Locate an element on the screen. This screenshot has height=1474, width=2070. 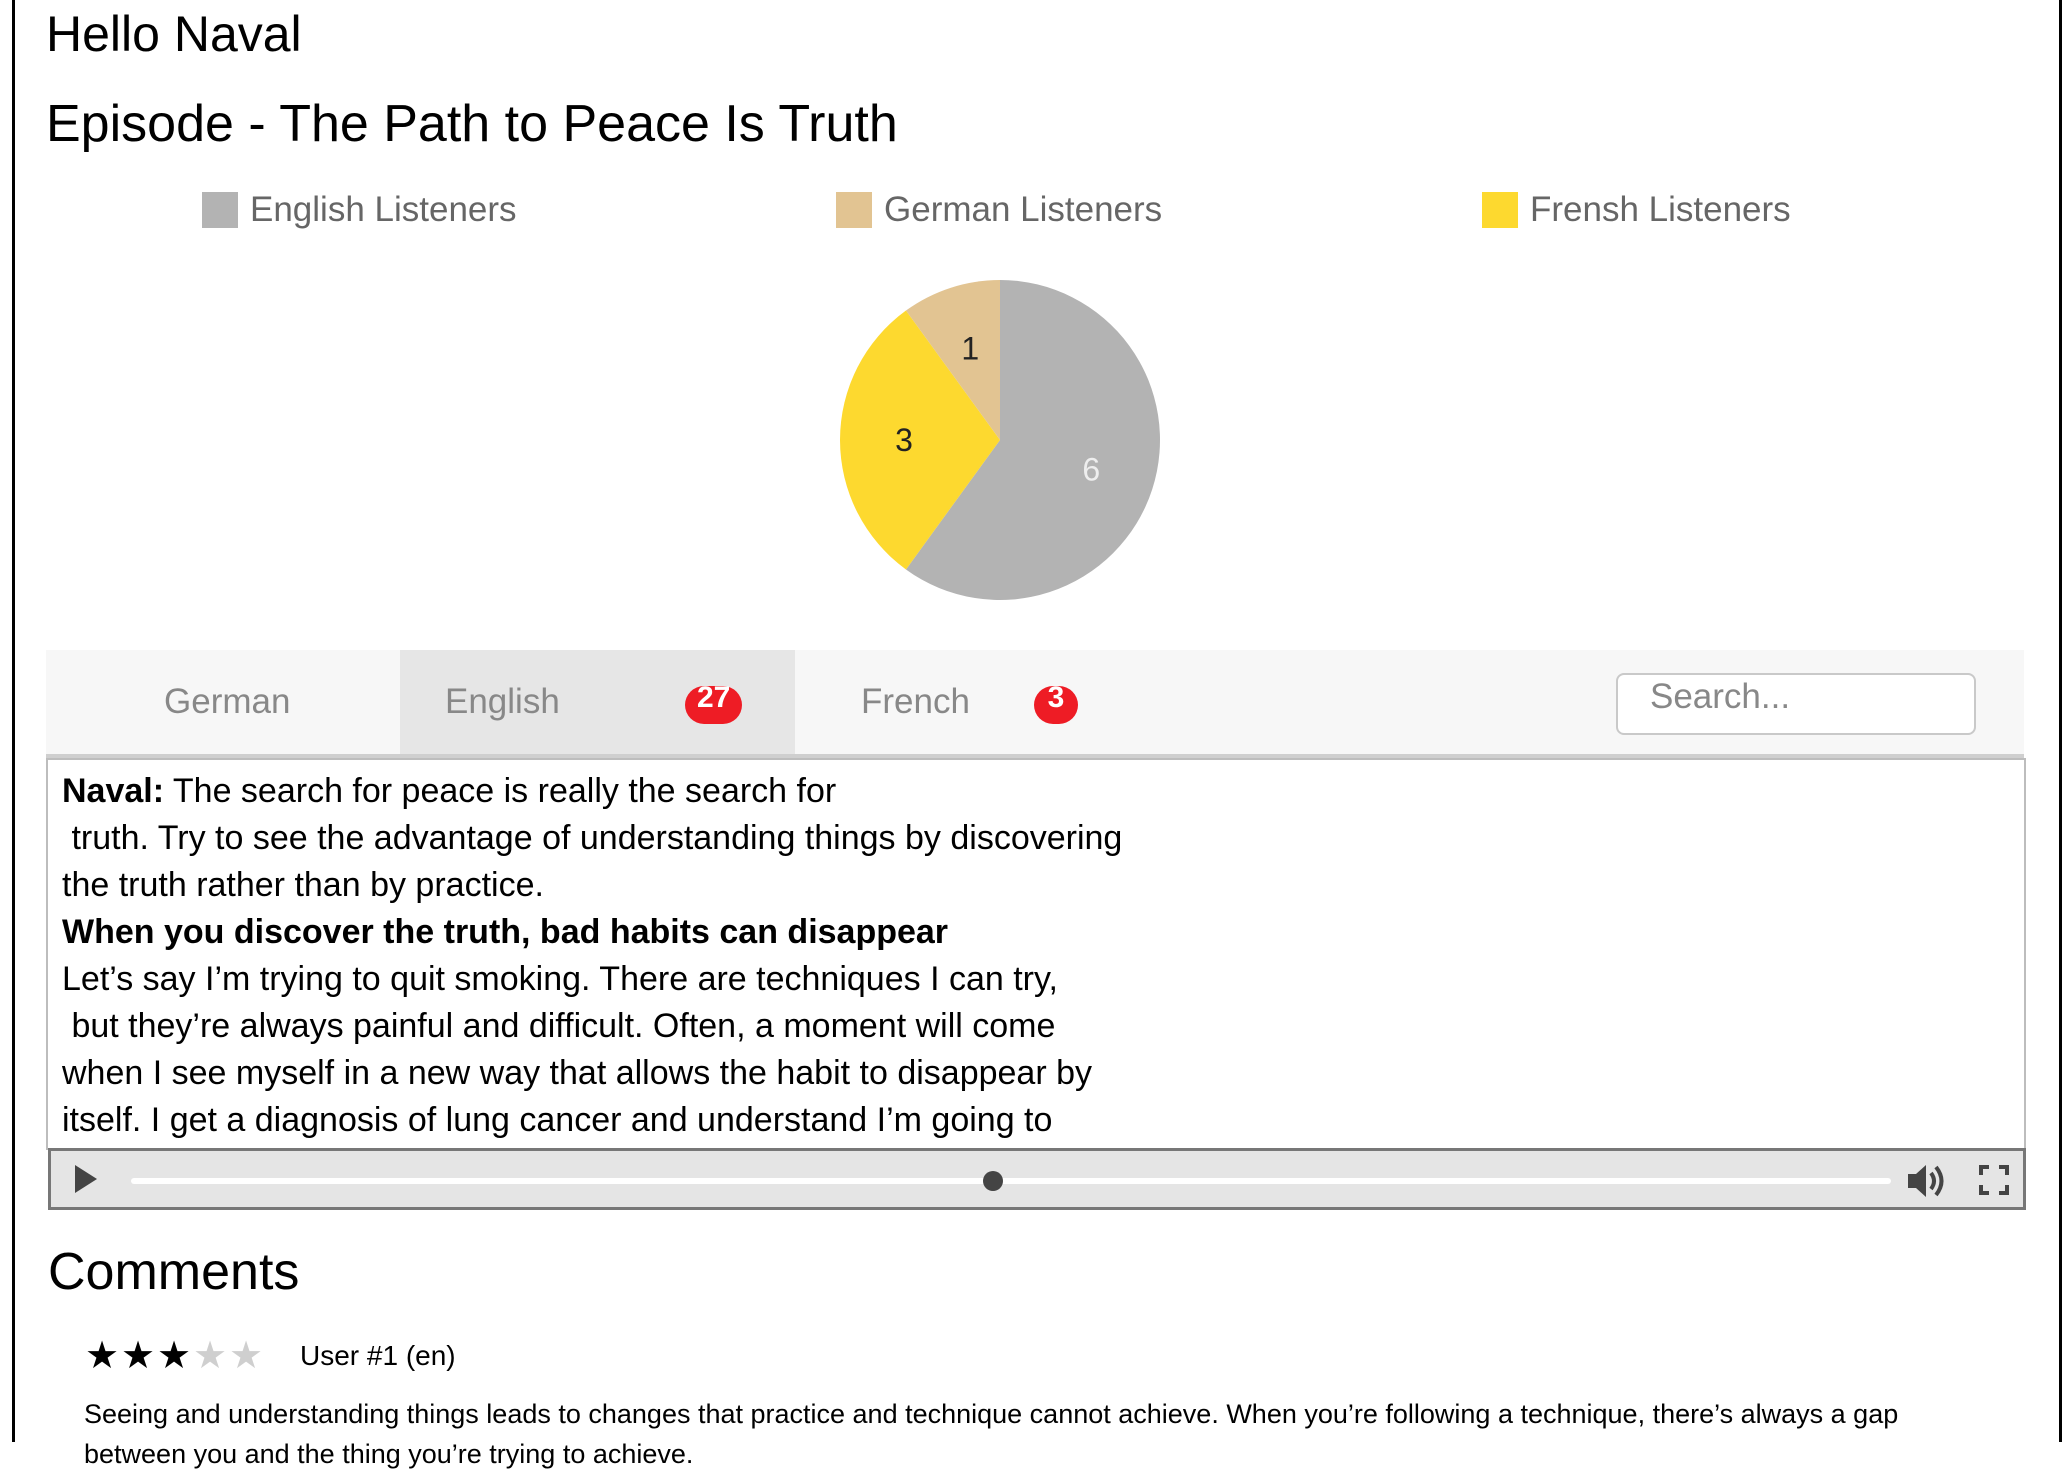
listeners-pie-chart: 6 3 1 is located at coordinates (1000, 440).